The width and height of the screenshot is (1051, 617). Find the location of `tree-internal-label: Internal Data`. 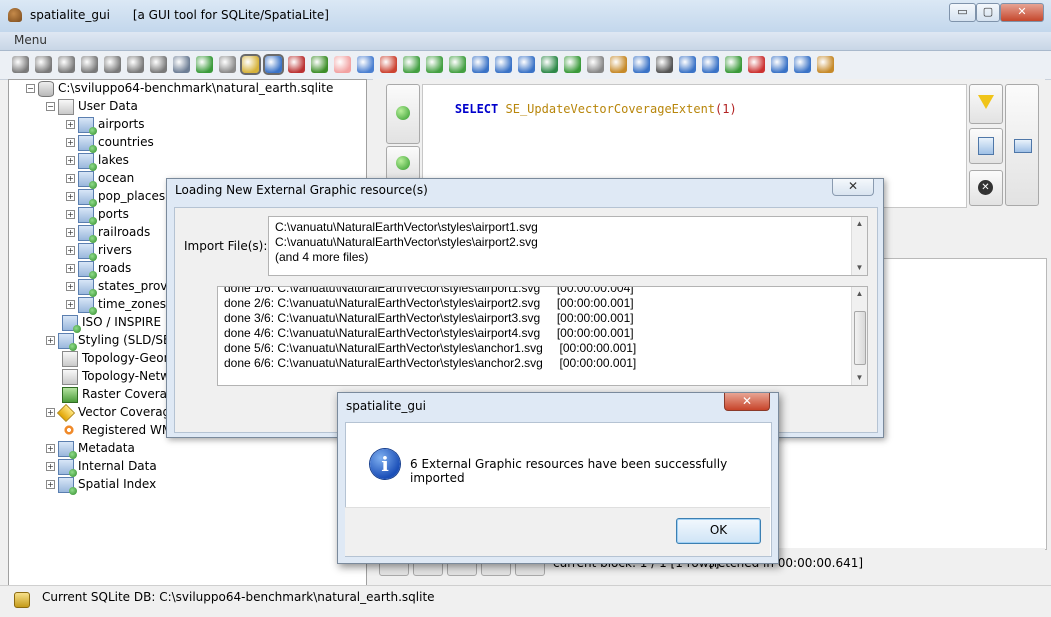

tree-internal-label: Internal Data is located at coordinates (117, 466).